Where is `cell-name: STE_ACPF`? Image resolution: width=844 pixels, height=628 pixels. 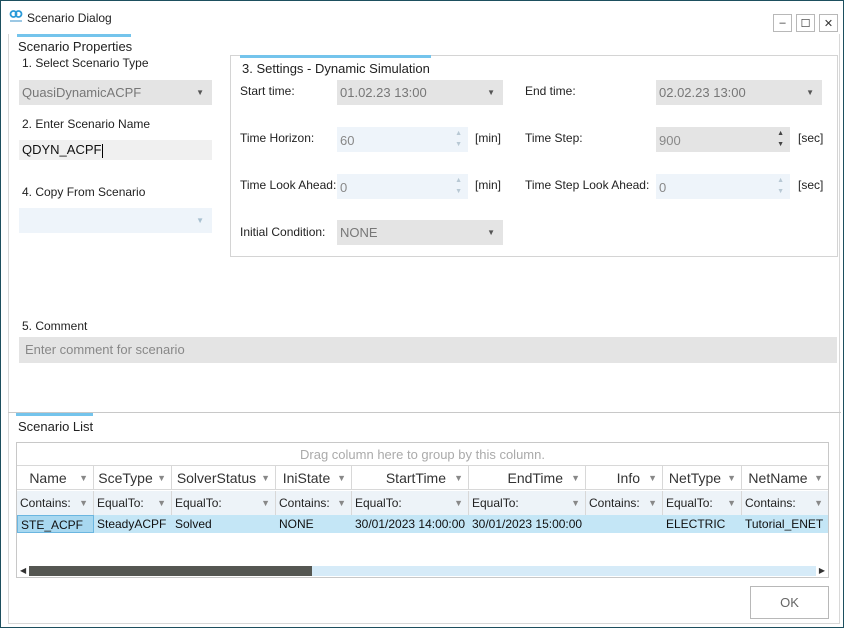 cell-name: STE_ACPF is located at coordinates (55, 524).